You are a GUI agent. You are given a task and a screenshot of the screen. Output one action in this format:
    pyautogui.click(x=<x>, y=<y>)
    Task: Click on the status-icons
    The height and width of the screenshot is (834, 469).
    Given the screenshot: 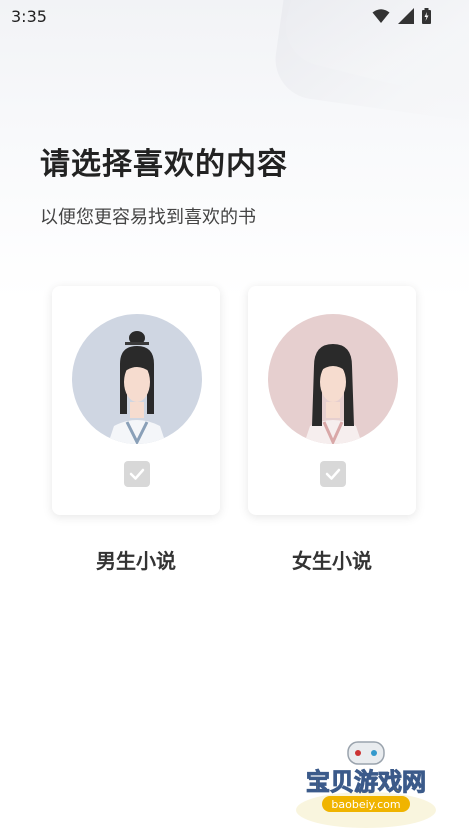 What is the action you would take?
    pyautogui.click(x=401, y=16)
    